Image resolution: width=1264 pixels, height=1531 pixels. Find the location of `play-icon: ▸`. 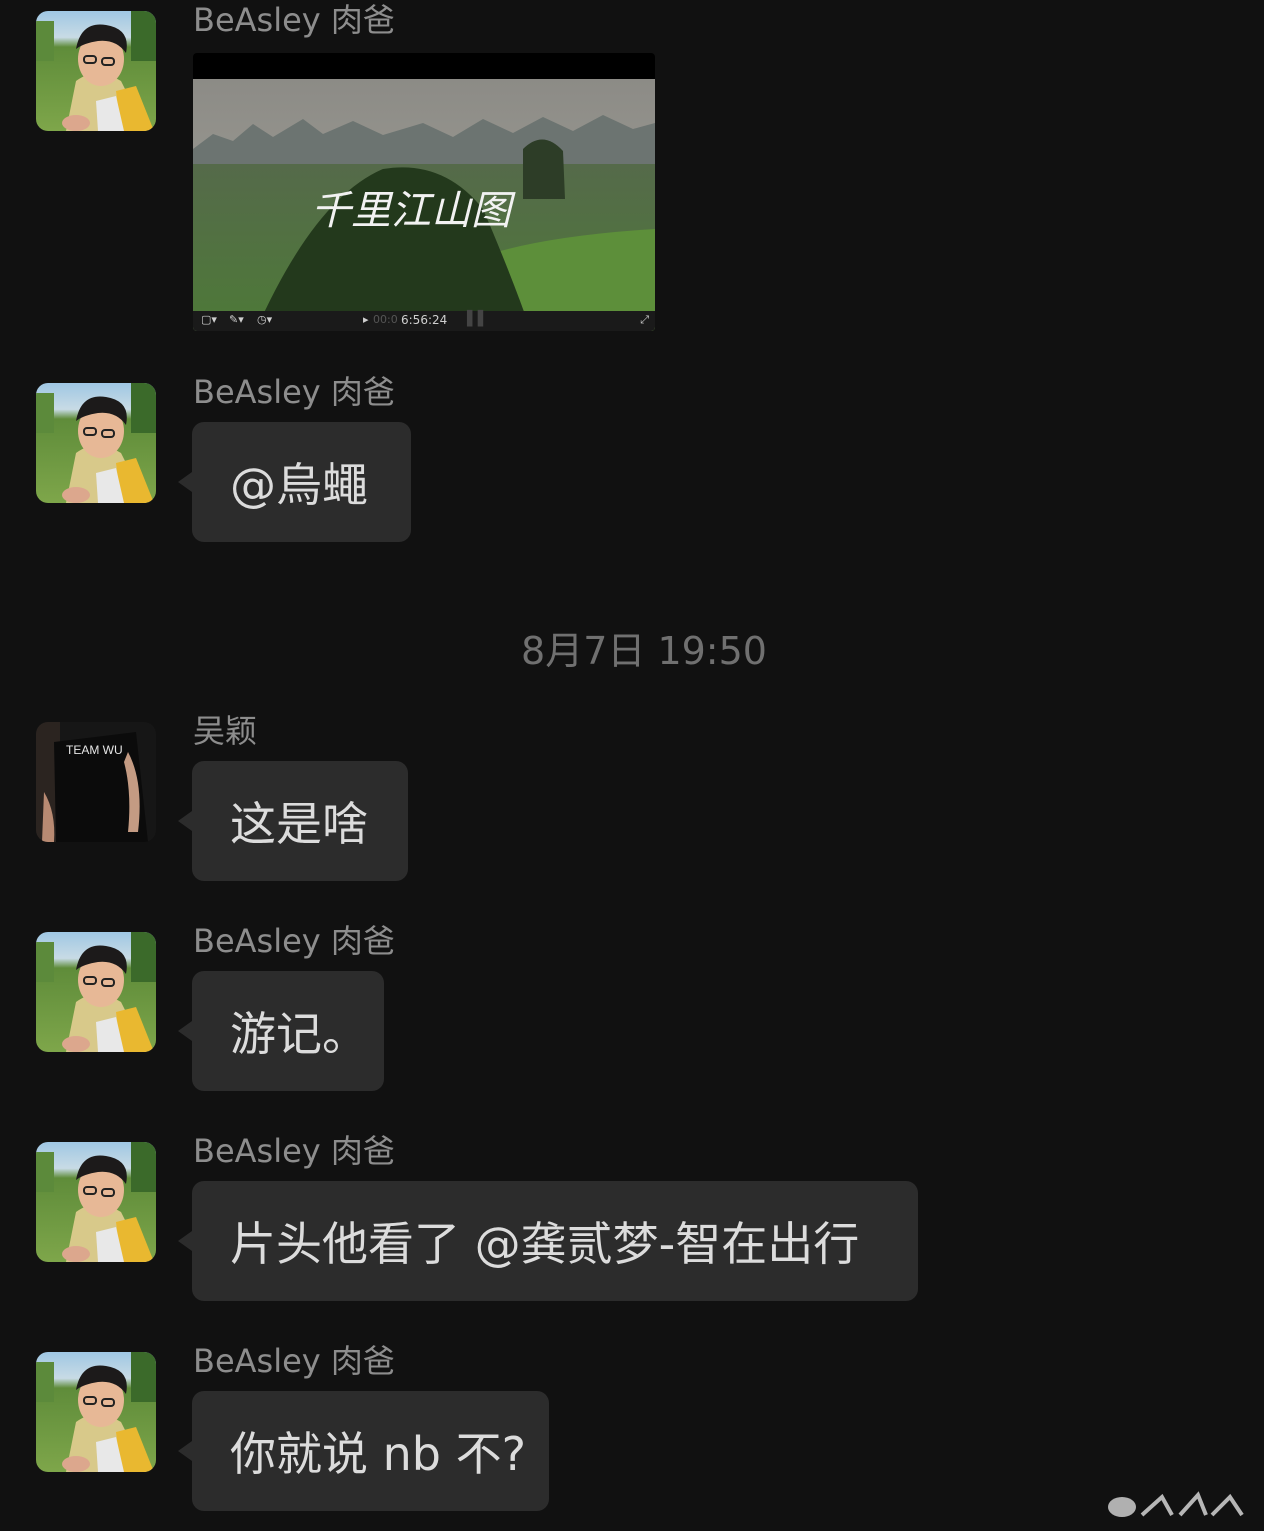

play-icon: ▸ is located at coordinates (366, 319).